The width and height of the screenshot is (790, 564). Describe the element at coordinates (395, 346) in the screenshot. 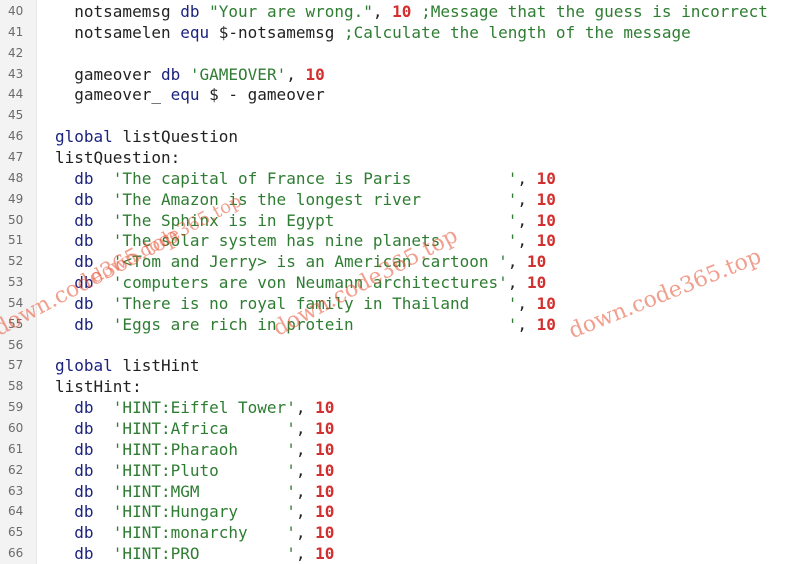

I see `code-line: 56` at that location.